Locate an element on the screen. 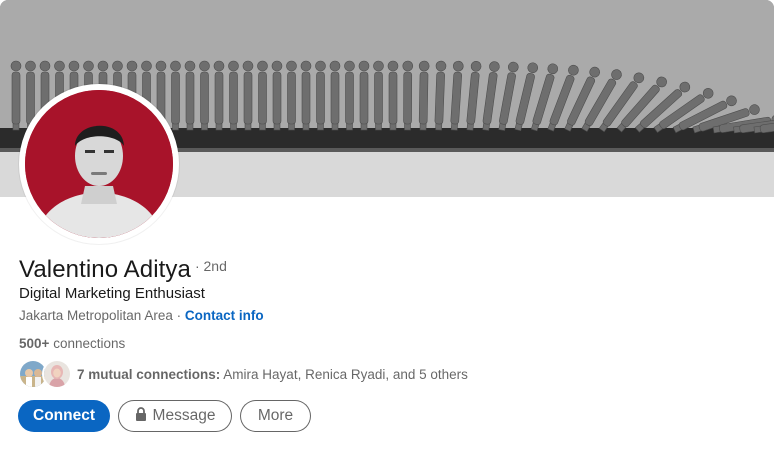 The height and width of the screenshot is (453, 774). message-button-label: Message is located at coordinates (184, 415).